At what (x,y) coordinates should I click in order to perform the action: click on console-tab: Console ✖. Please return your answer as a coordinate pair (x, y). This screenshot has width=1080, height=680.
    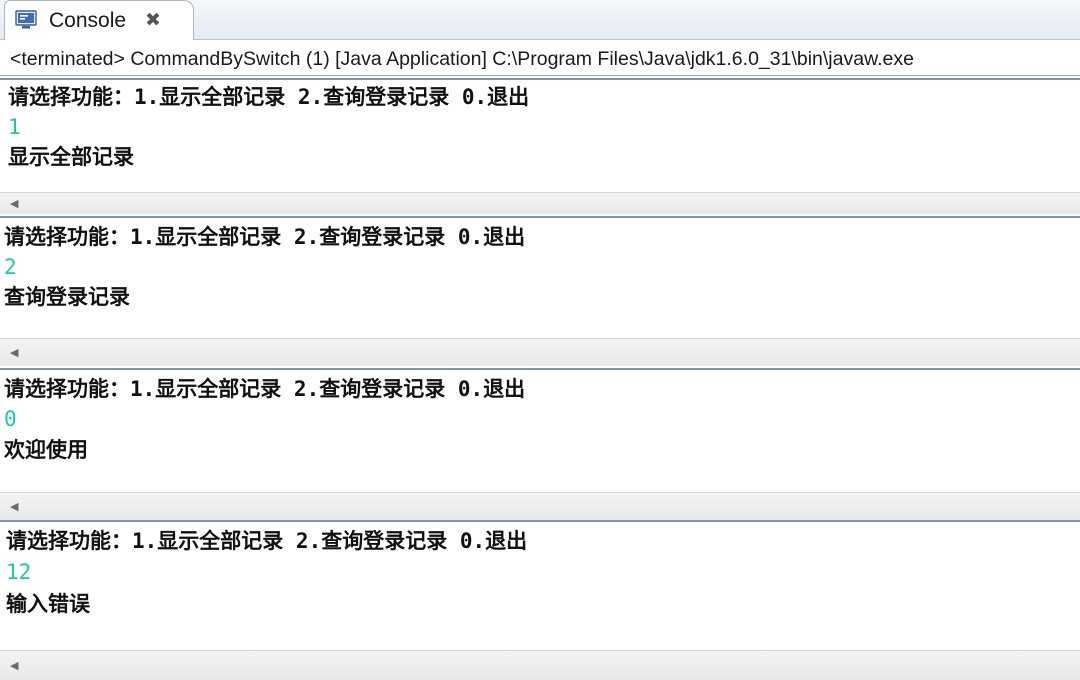
    Looking at the image, I should click on (99, 20).